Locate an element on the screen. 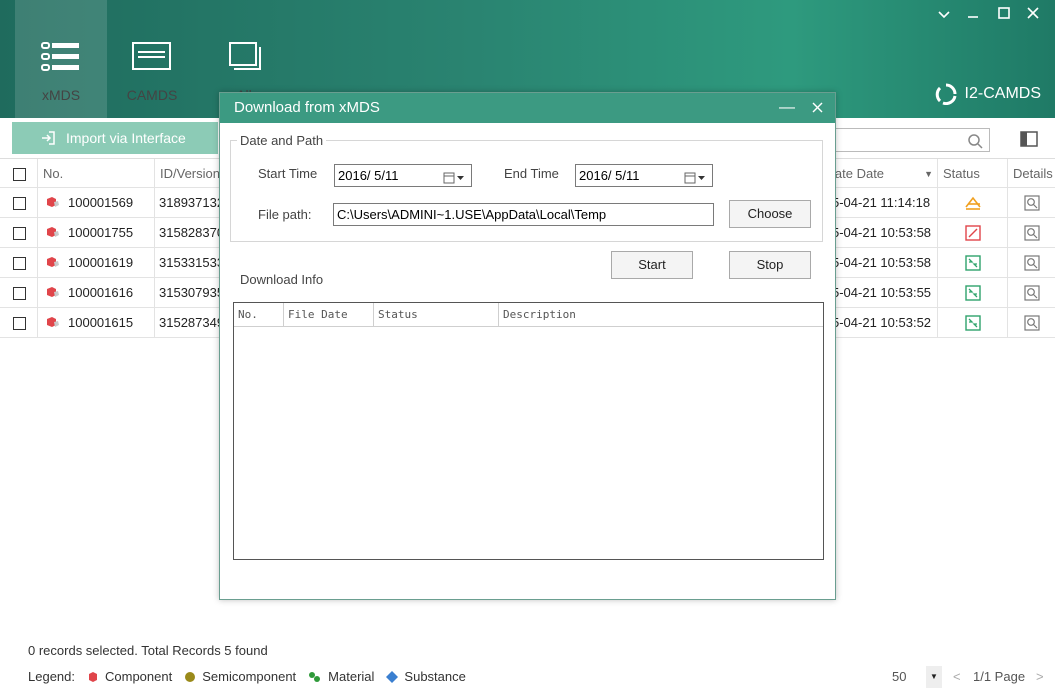 The width and height of the screenshot is (1055, 693). list-icon is located at coordinates (60, 56).